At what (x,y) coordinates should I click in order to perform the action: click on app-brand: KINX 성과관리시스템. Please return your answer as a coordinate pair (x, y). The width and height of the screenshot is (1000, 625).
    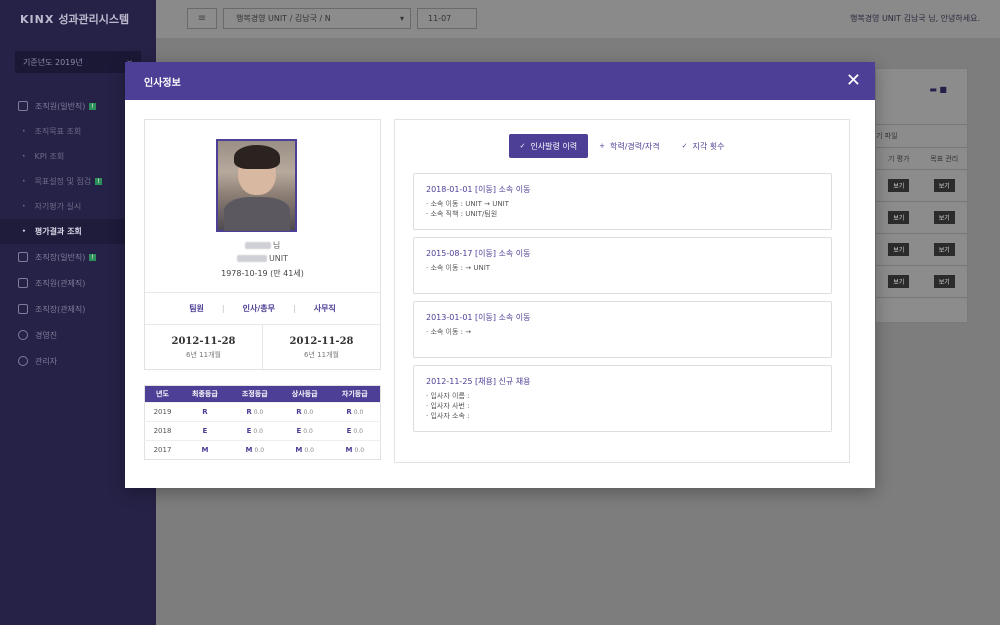
    Looking at the image, I should click on (78, 19).